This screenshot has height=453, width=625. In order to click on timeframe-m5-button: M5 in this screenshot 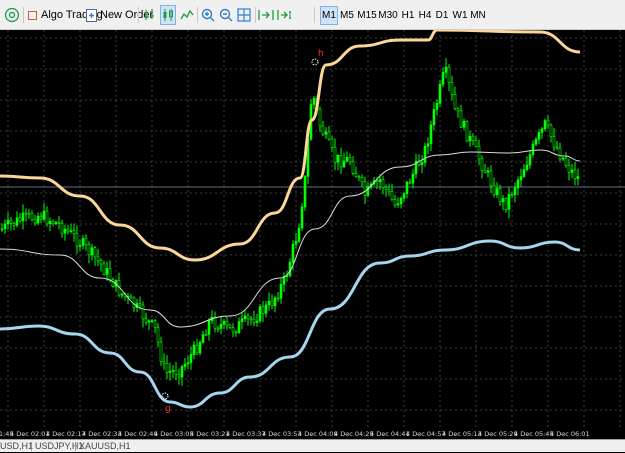, I will do `click(347, 15)`.